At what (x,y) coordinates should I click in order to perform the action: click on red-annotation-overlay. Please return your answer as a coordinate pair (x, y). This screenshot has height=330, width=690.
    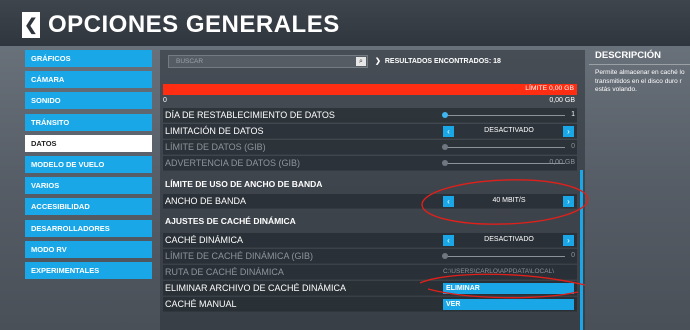
    Looking at the image, I should click on (504, 239).